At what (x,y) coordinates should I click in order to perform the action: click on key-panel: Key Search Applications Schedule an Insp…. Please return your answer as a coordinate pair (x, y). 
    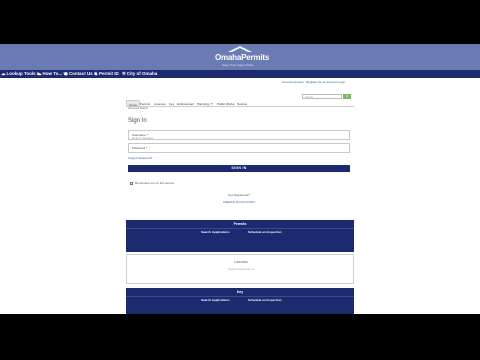
    Looking at the image, I should click on (240, 301).